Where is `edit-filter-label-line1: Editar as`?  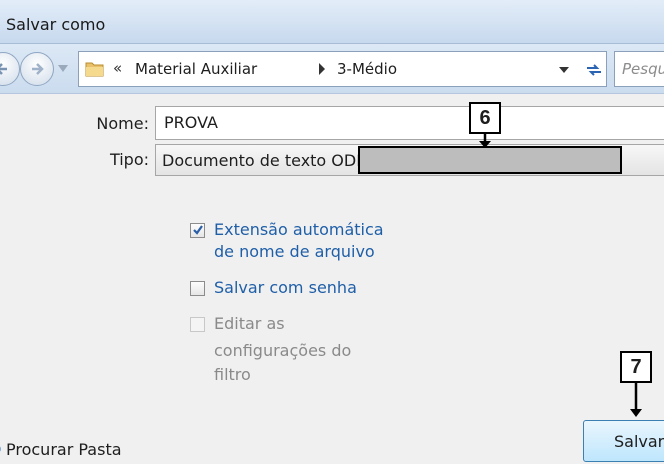
edit-filter-label-line1: Editar as is located at coordinates (249, 323).